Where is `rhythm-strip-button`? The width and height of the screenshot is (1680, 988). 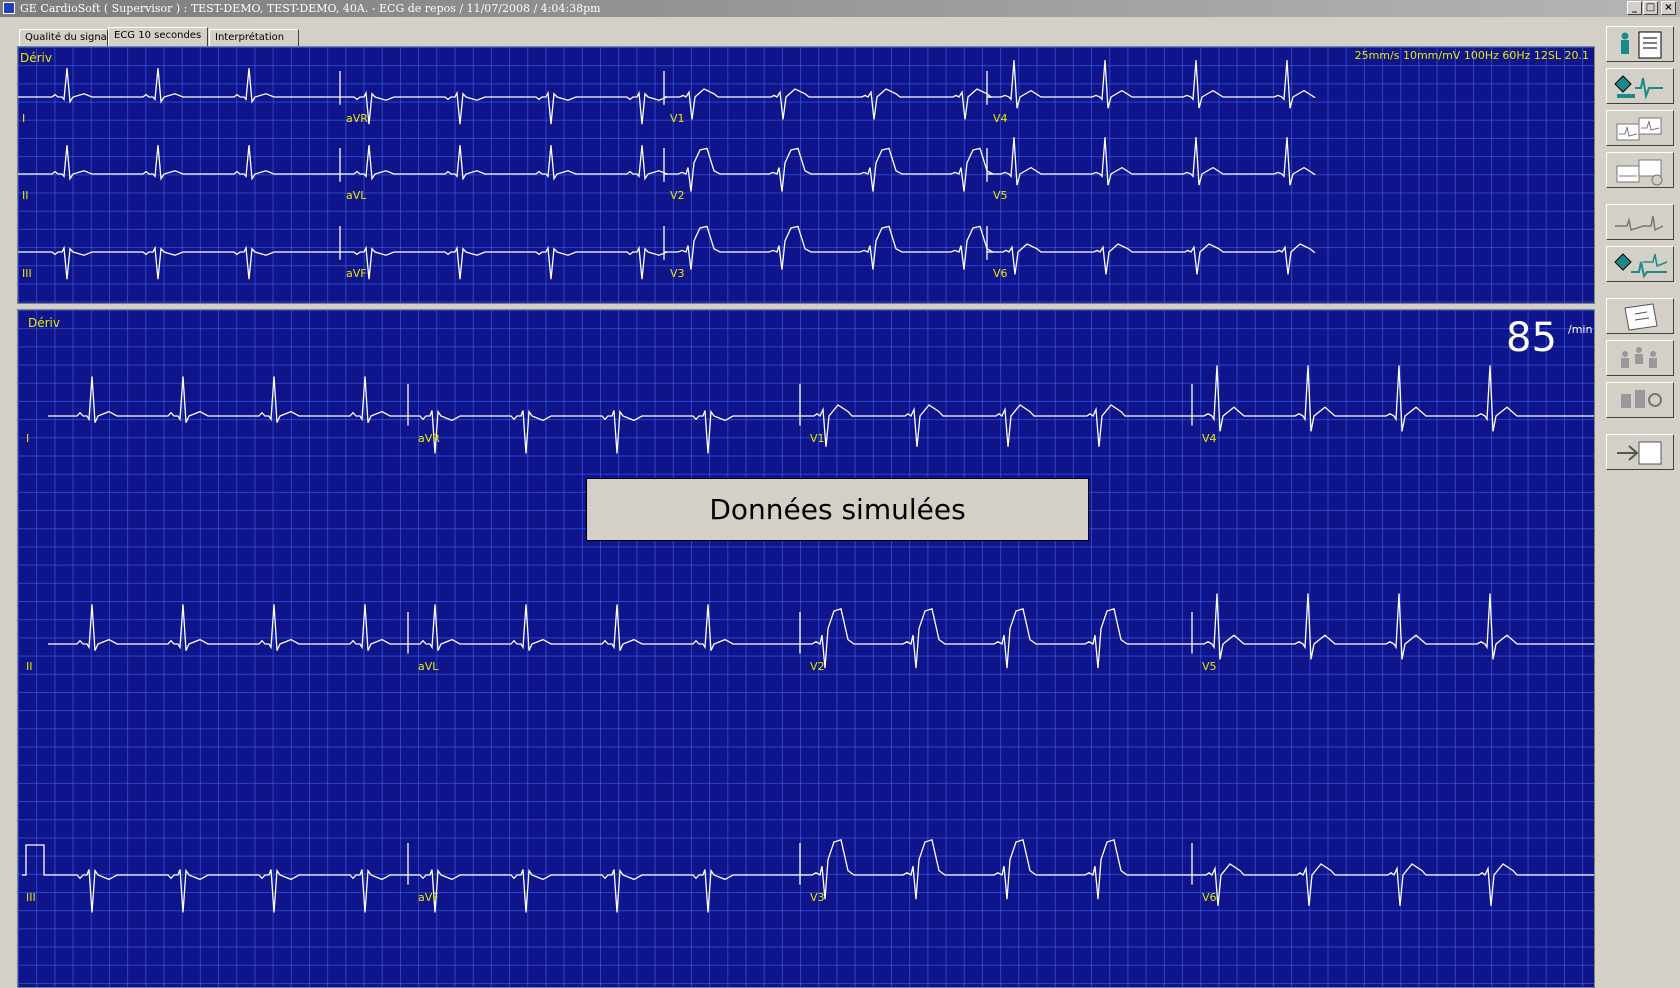 rhythm-strip-button is located at coordinates (1640, 222).